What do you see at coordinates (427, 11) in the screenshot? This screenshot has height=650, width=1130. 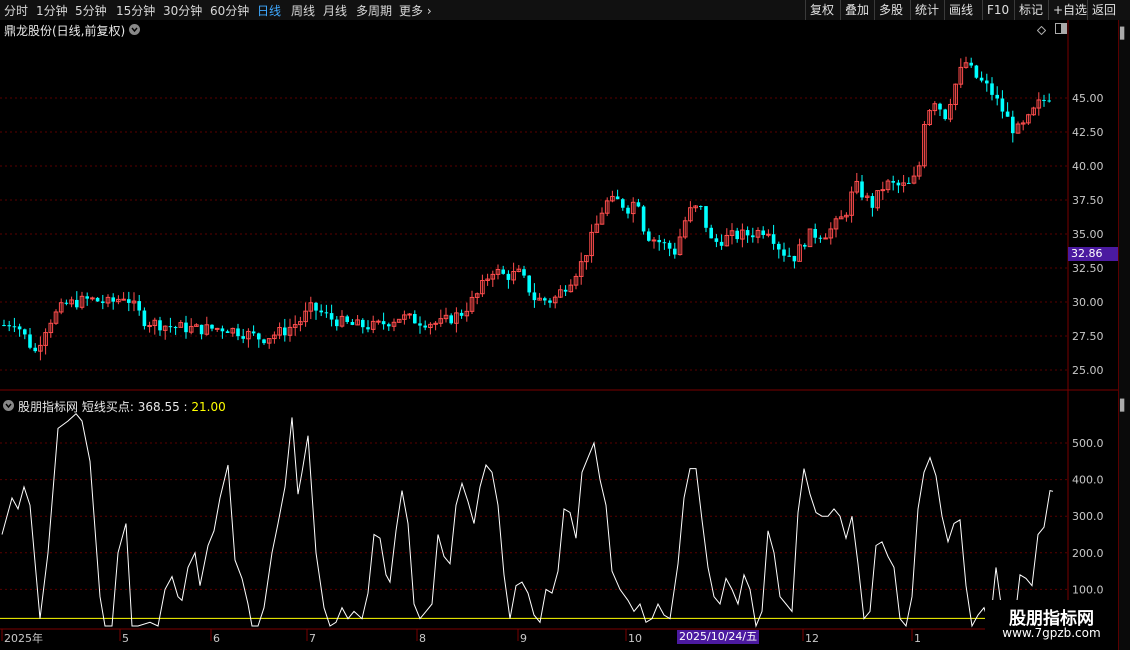 I see `chevron-right-icon: ›` at bounding box center [427, 11].